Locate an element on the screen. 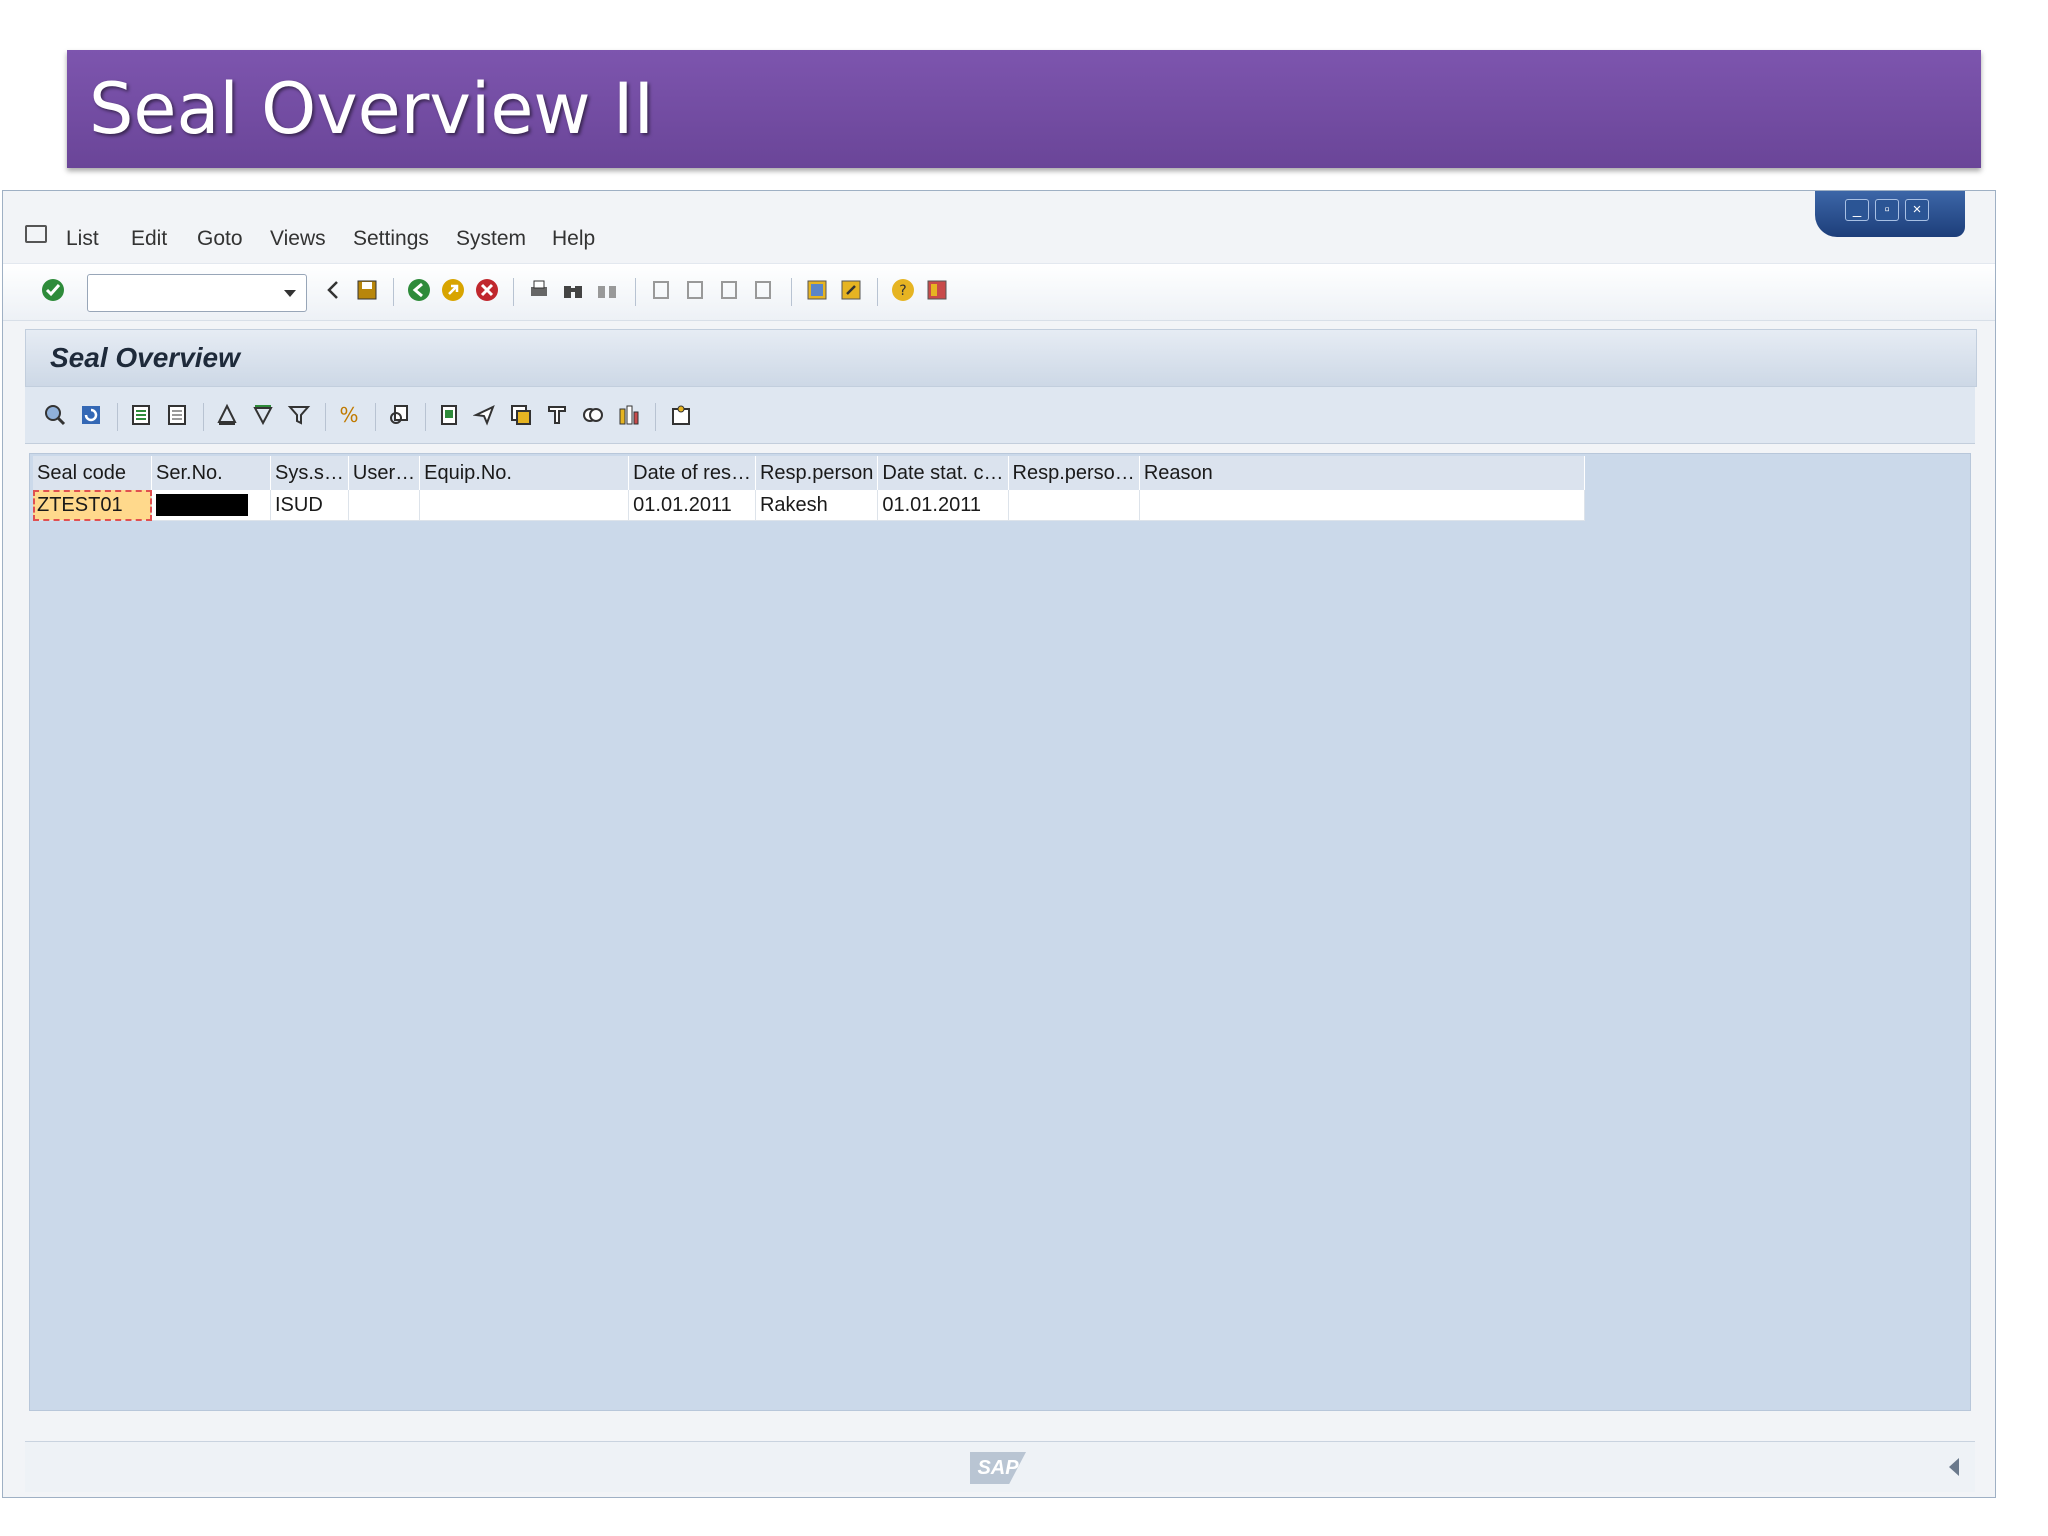  status-bar: SAP is located at coordinates (1000, 1466).